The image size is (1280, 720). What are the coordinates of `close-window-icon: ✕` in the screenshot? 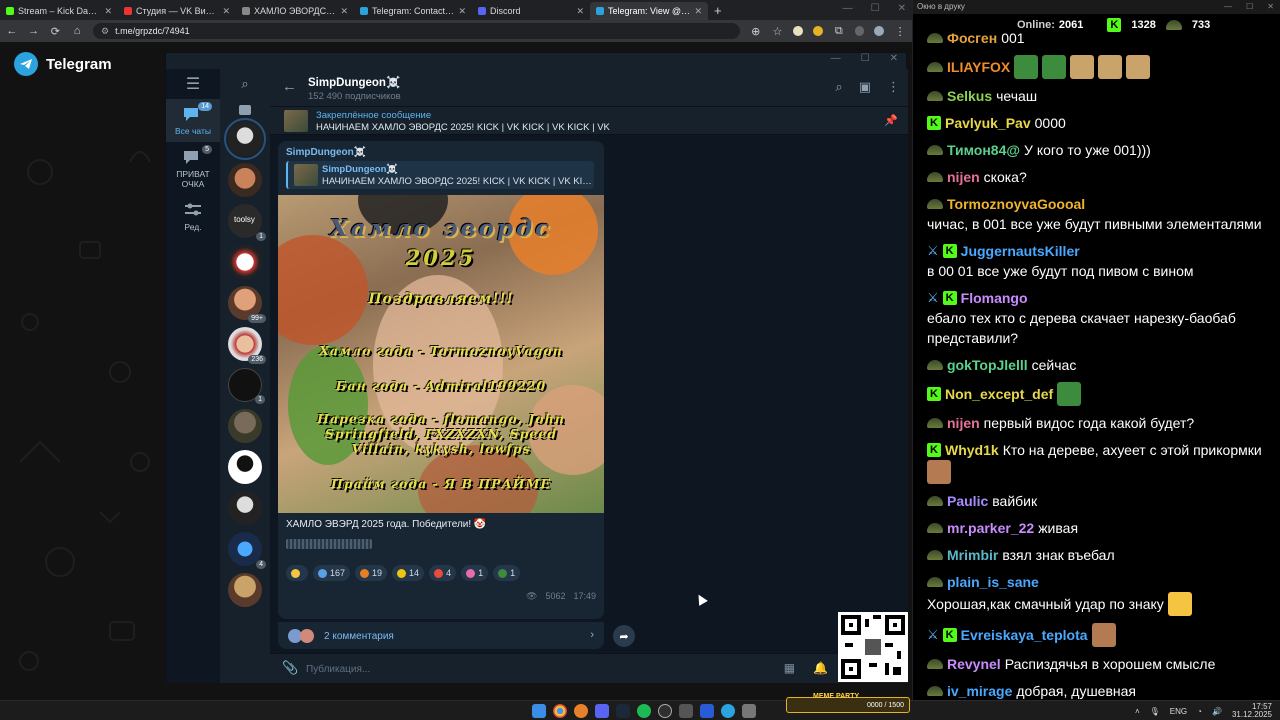 It's located at (902, 8).